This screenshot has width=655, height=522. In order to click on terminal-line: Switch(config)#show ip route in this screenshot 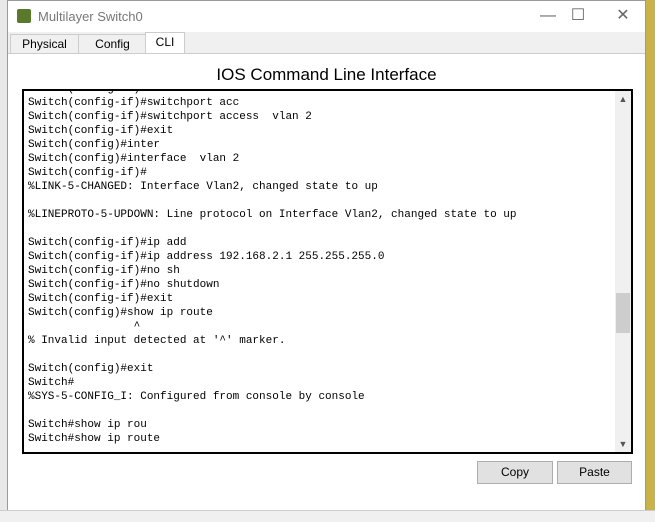, I will do `click(120, 313)`.